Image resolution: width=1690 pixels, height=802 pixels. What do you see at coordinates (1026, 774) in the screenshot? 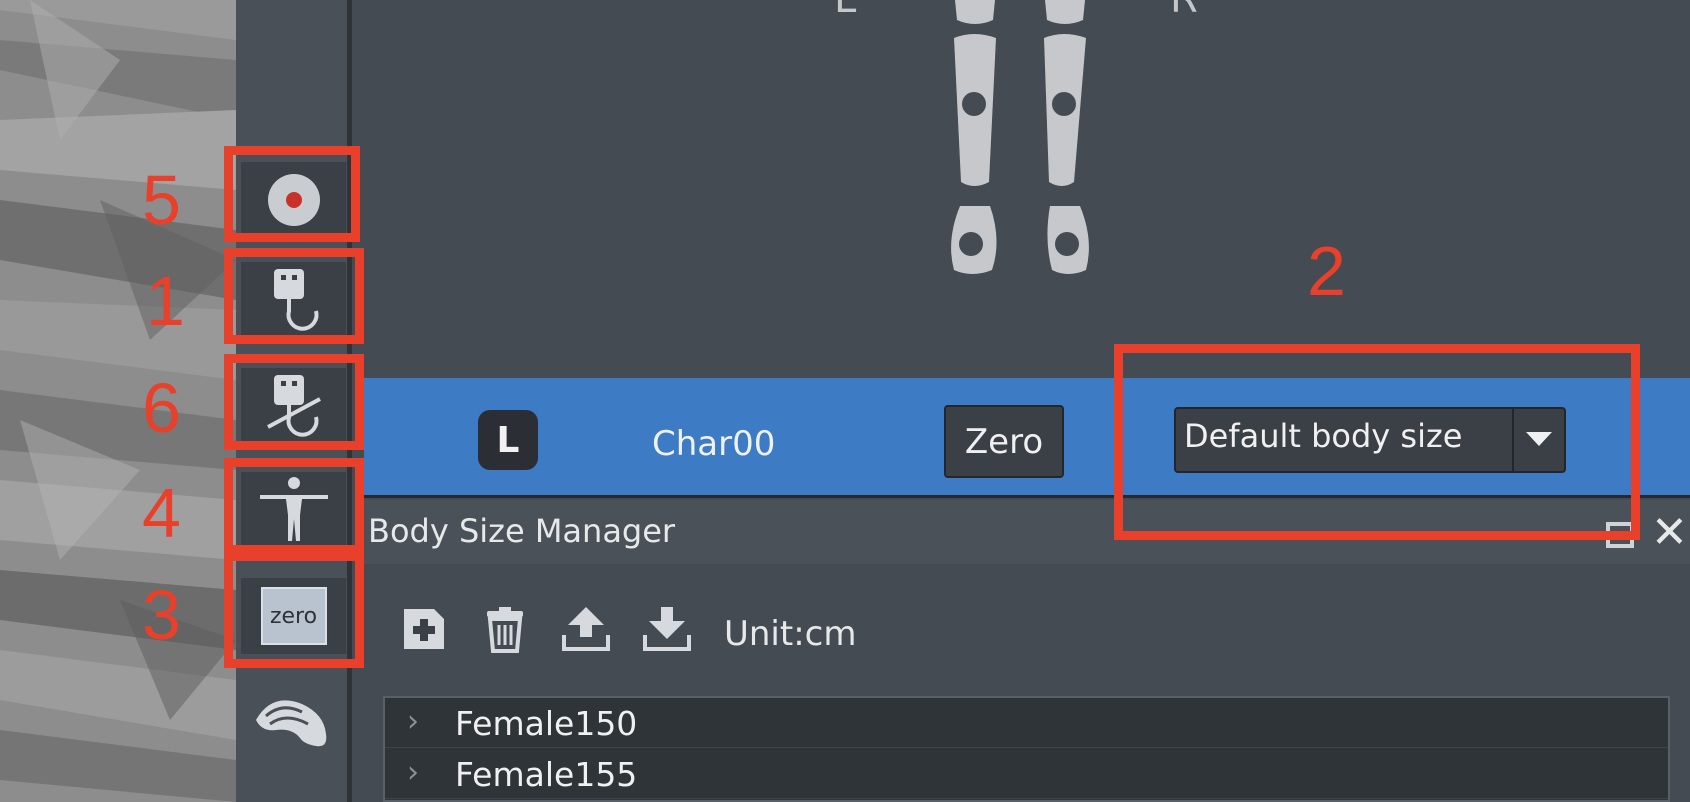
I see `list-item: › Female155` at bounding box center [1026, 774].